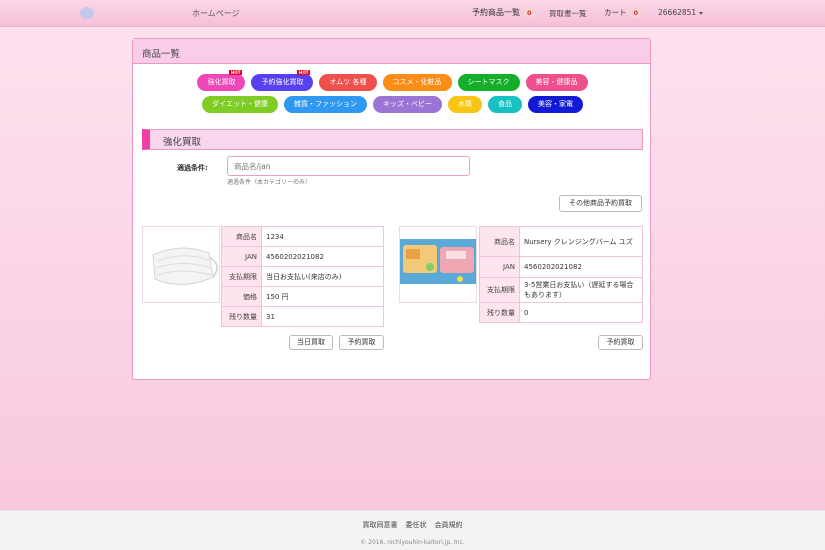 This screenshot has height=550, width=825. I want to click on category-button: ダイエット・健康, so click(240, 104).